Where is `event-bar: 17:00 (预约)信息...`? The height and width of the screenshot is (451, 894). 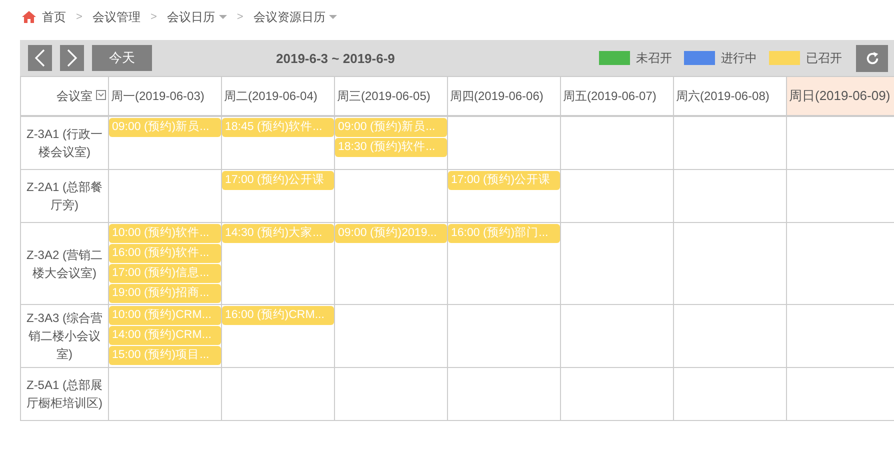
event-bar: 17:00 (预约)信息... is located at coordinates (165, 273).